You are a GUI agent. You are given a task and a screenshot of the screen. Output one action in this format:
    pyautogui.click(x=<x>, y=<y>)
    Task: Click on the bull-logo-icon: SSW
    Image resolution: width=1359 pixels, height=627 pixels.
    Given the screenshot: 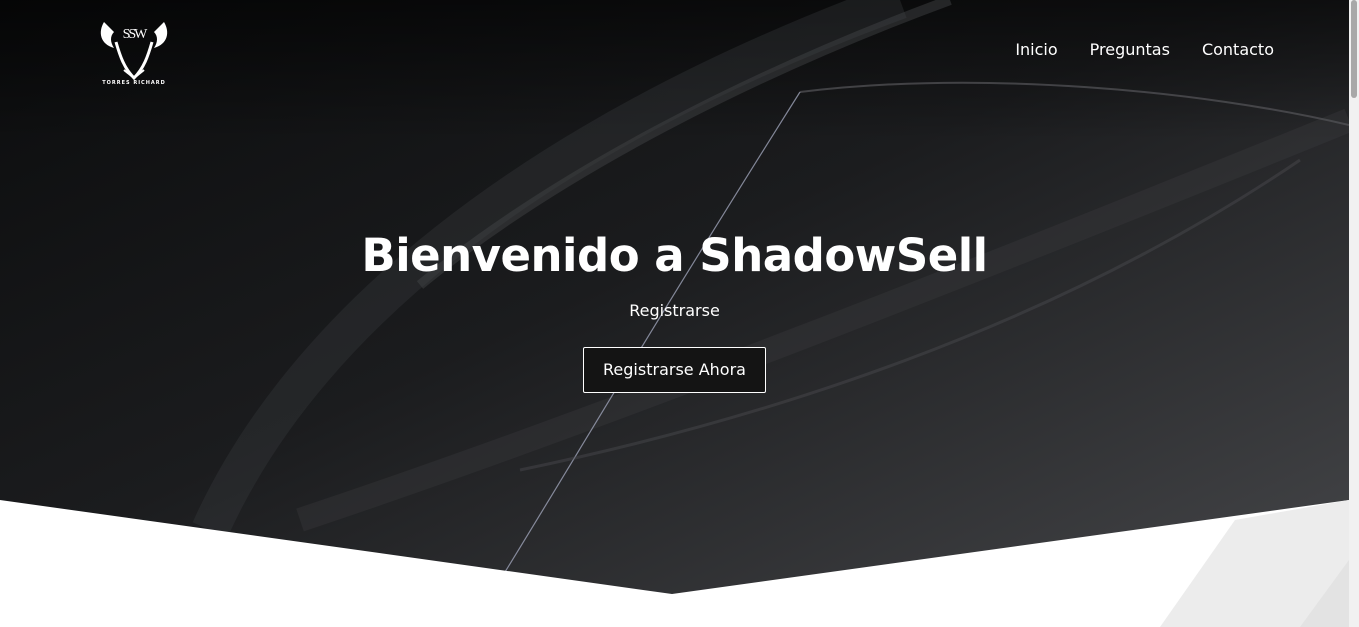 What is the action you would take?
    pyautogui.click(x=134, y=51)
    